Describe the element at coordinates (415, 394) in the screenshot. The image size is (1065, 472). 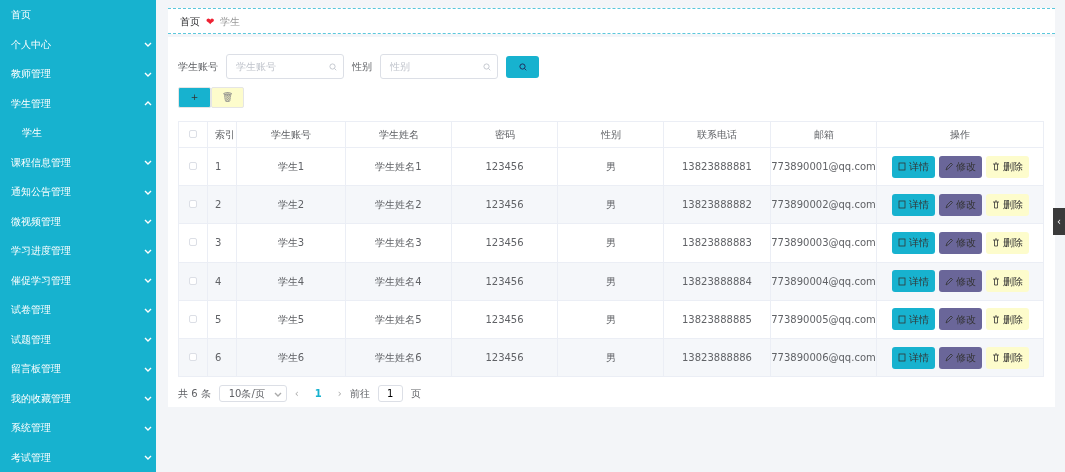
I see `page-suffix: 页` at that location.